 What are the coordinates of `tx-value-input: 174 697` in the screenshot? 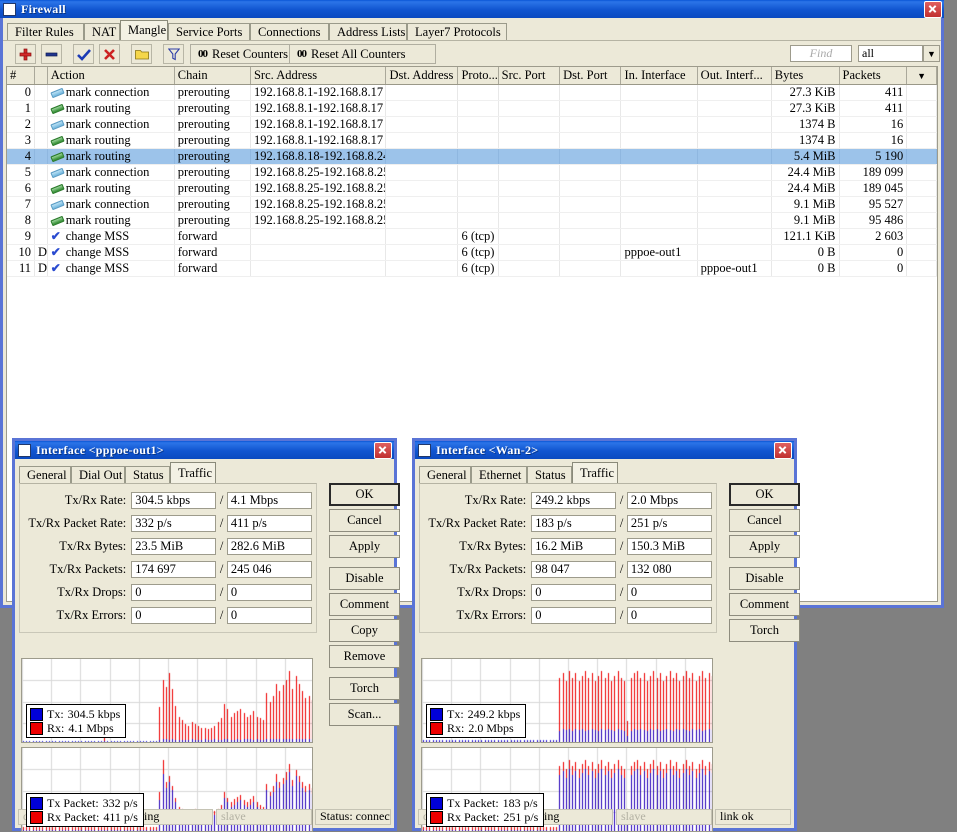 It's located at (174, 569).